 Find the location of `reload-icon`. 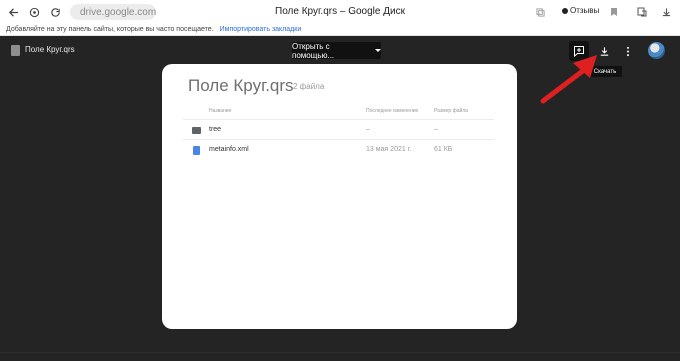

reload-icon is located at coordinates (55, 12).